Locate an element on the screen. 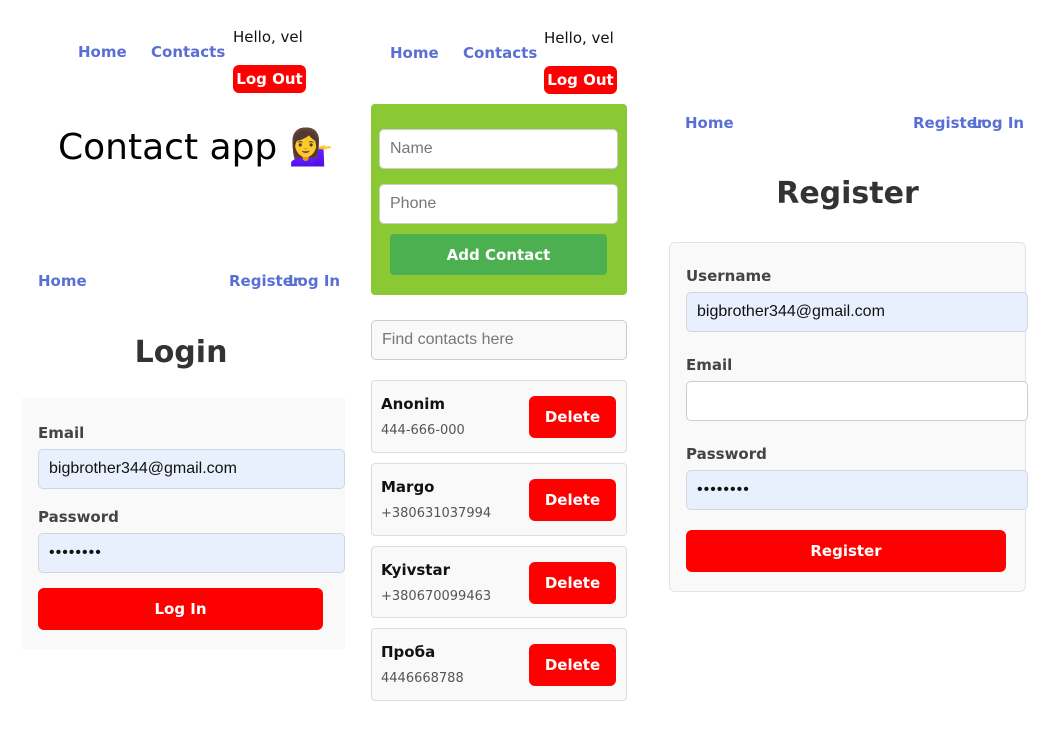 The width and height of the screenshot is (1061, 740). add-contact-button: Add Contact is located at coordinates (498, 254).